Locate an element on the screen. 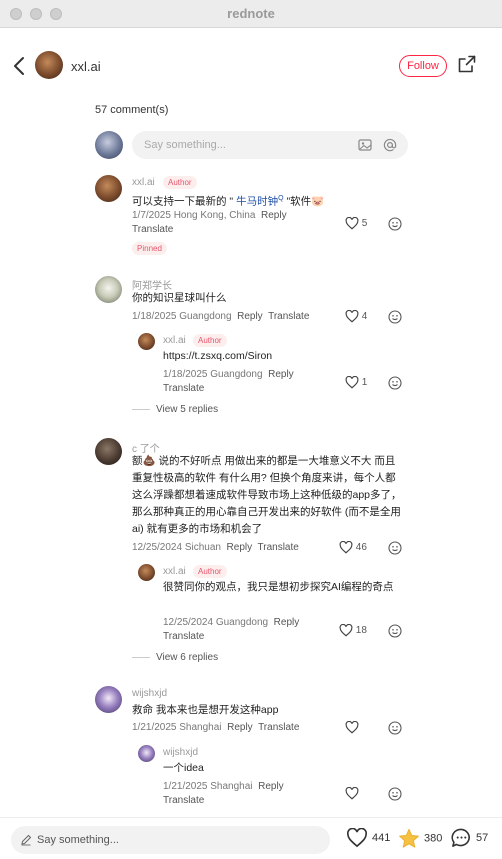 This screenshot has height=859, width=502. star-icon is located at coordinates (409, 838).